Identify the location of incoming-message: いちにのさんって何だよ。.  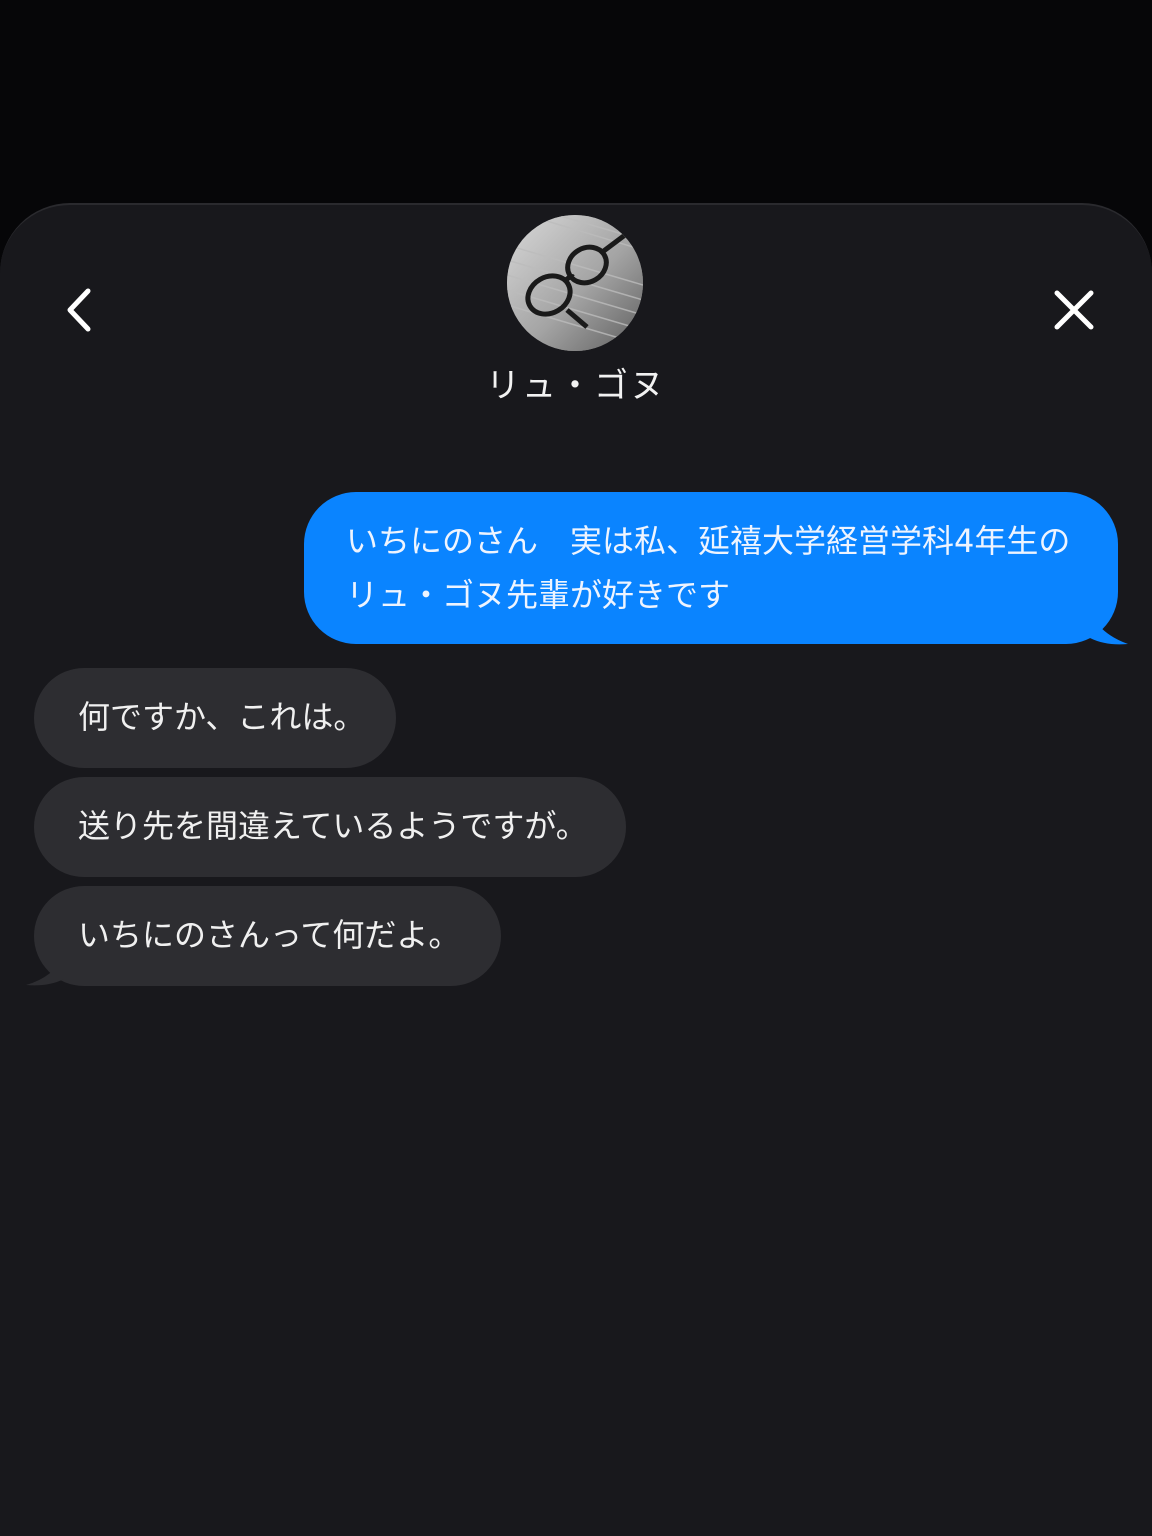
(267, 936).